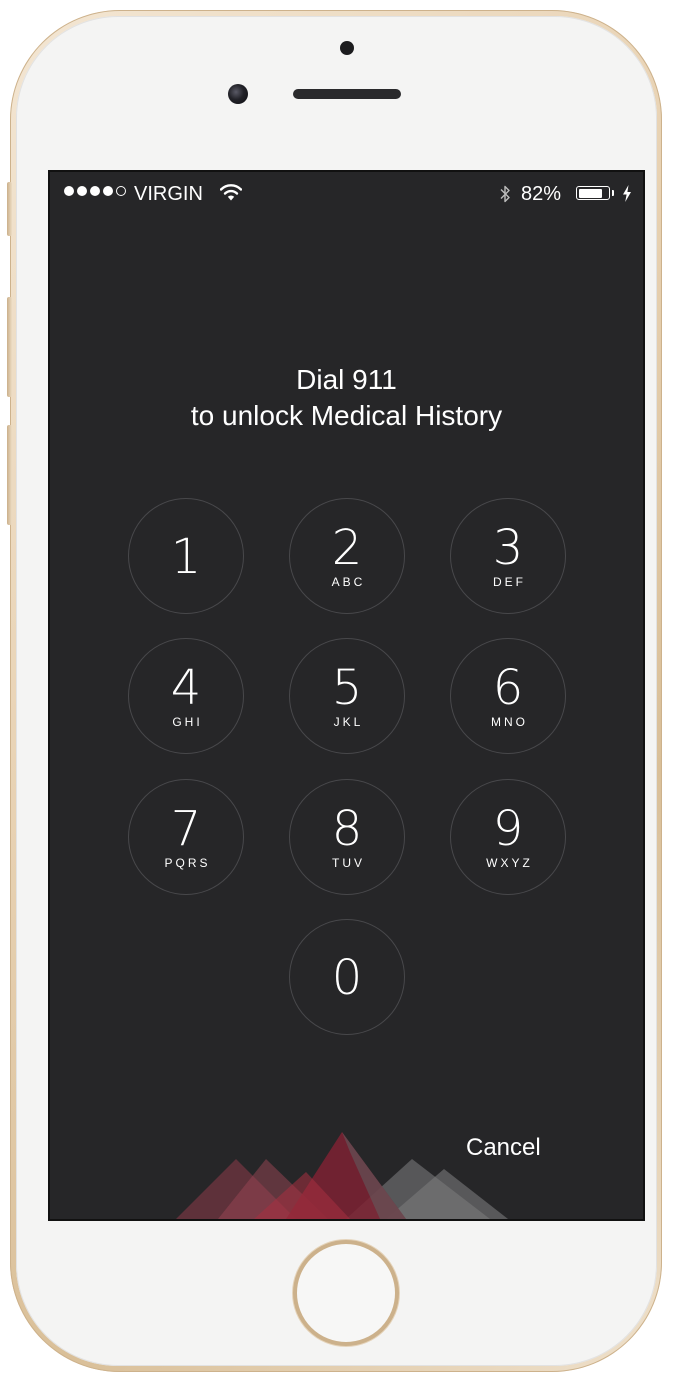 Image resolution: width=673 pixels, height=1381 pixels. What do you see at coordinates (187, 722) in the screenshot?
I see `key-letters: GHI` at bounding box center [187, 722].